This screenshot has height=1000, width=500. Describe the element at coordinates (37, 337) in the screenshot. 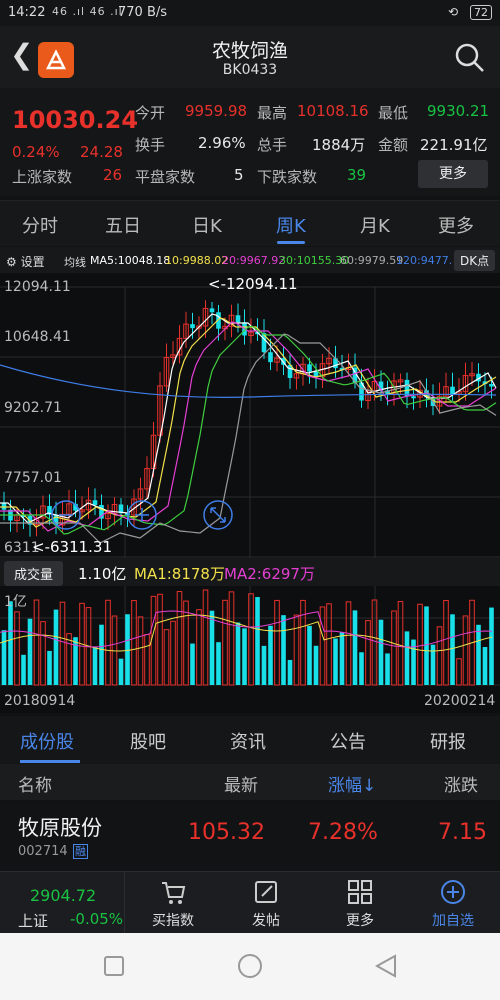

I see `y-tick-2: 10648.41` at that location.